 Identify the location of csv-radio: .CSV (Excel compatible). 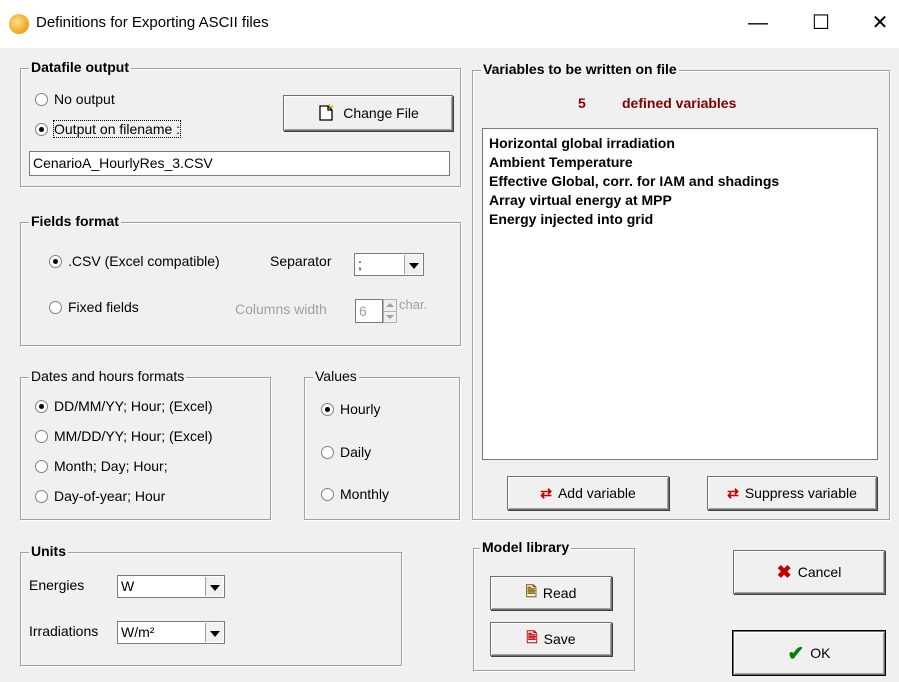
(134, 261).